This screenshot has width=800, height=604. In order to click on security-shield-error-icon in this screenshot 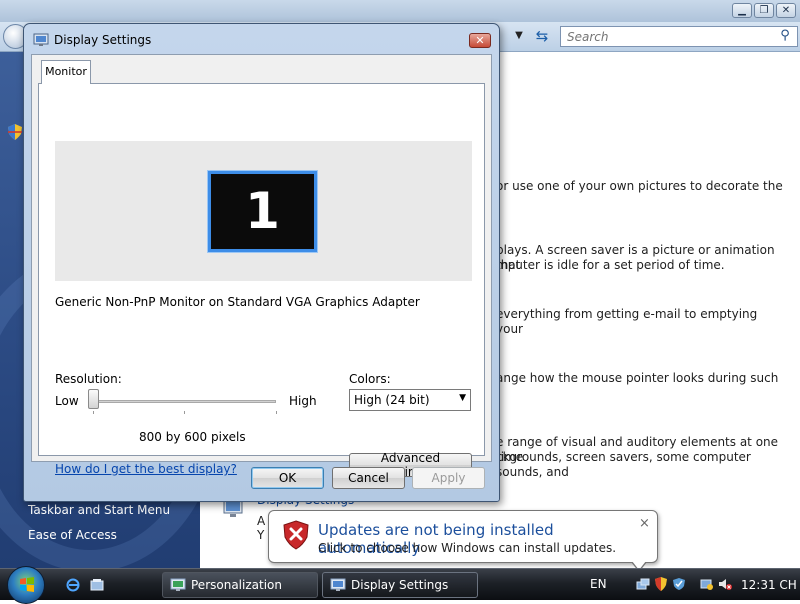, I will do `click(296, 535)`.